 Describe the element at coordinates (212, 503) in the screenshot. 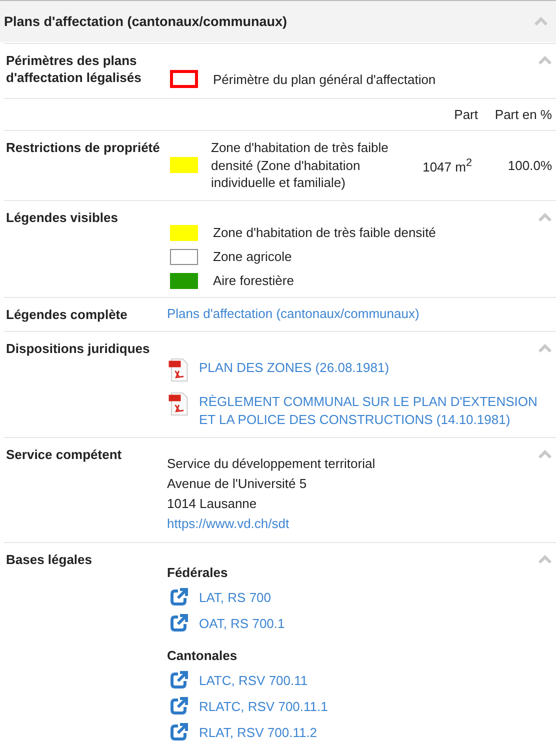

I see `address-line: 1014 Lausanne` at that location.